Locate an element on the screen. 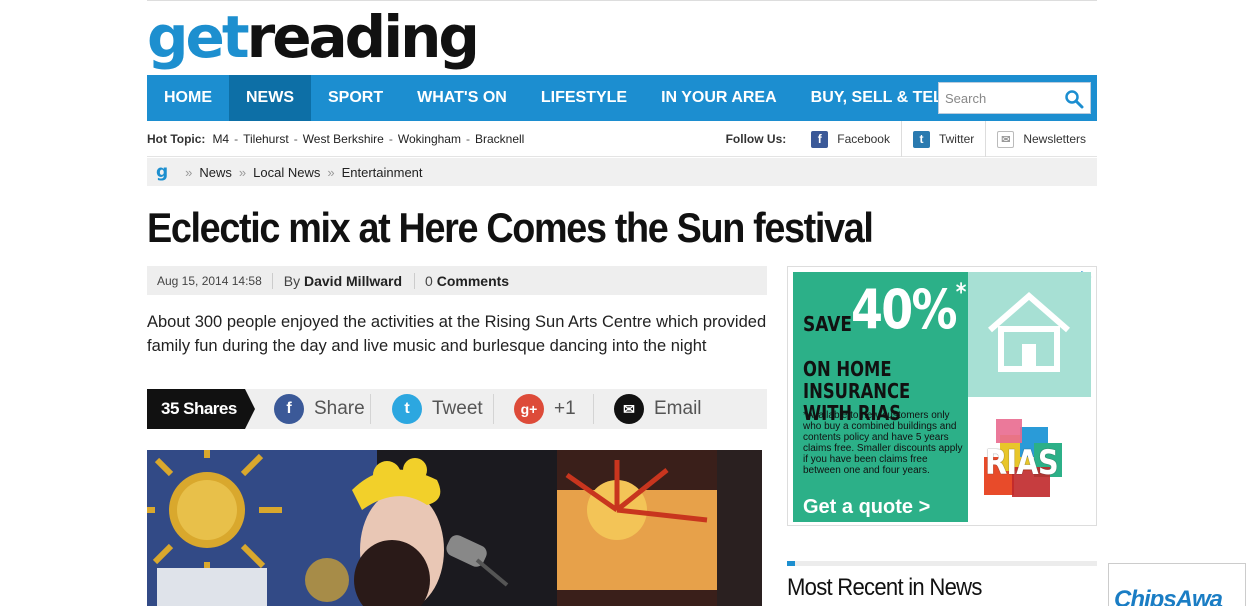  mail-icon: ✉ is located at coordinates (1006, 139).